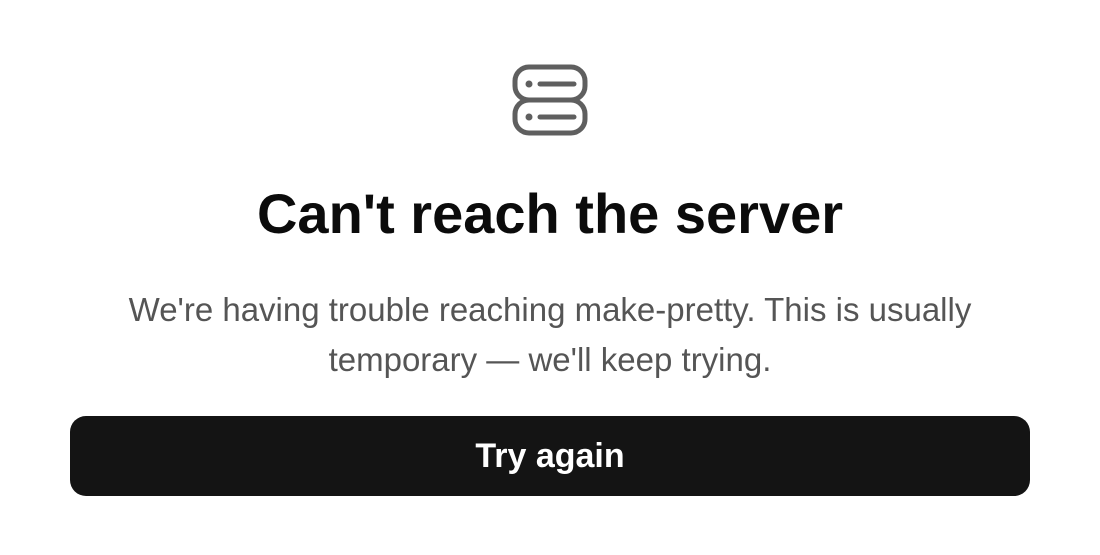 This screenshot has height=555, width=1100. What do you see at coordinates (550, 213) in the screenshot?
I see `error-title: Can't reach the server` at bounding box center [550, 213].